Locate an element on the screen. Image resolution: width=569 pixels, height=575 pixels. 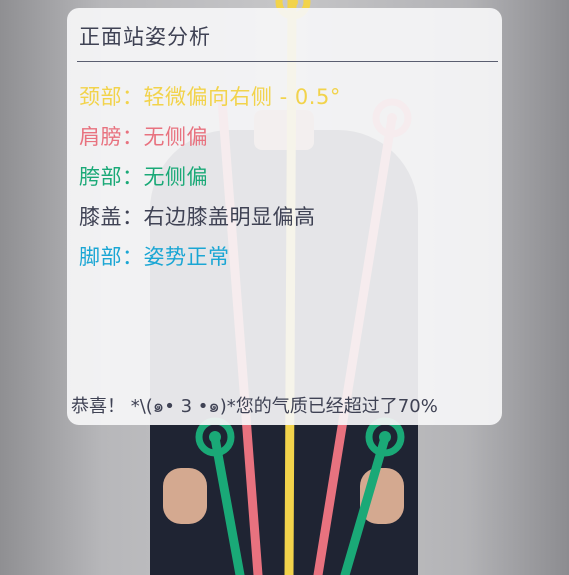
card-title: 正面站姿分析 is located at coordinates (145, 37).